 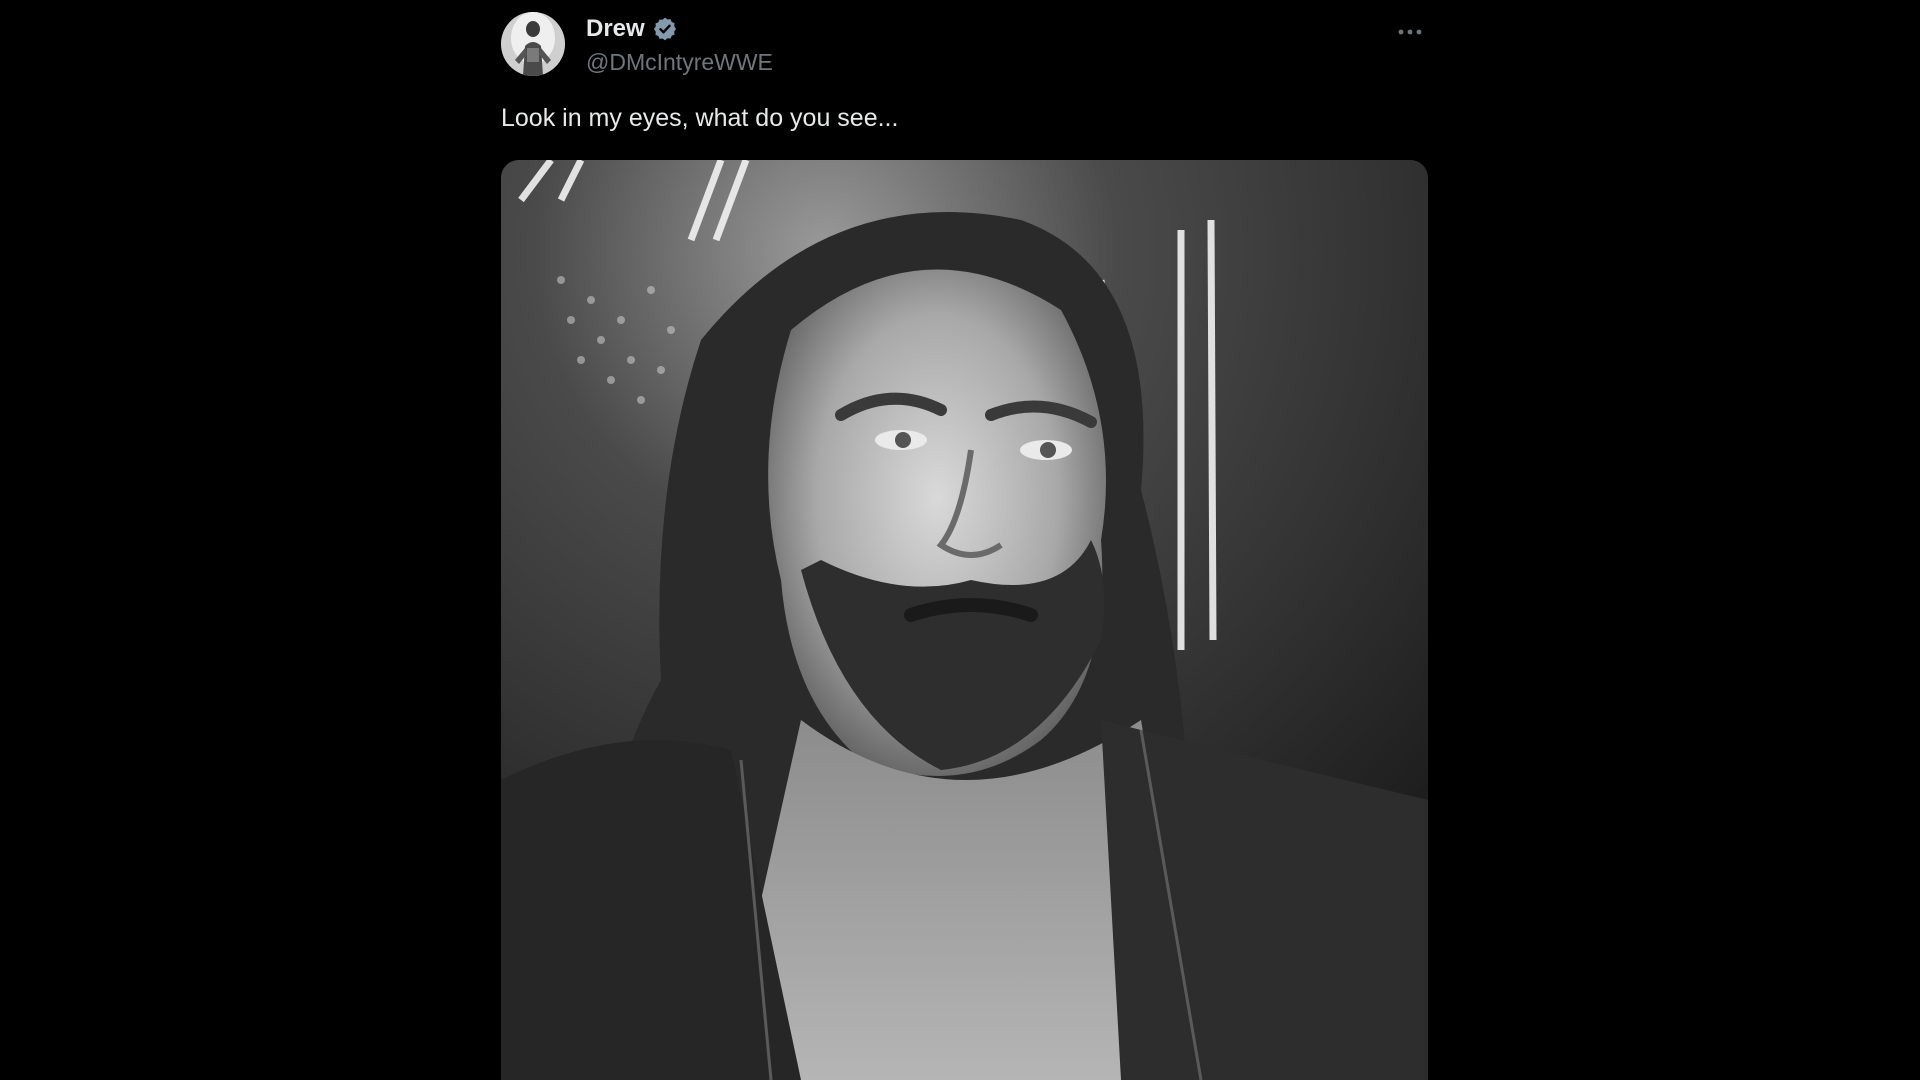 I want to click on author-name-row: Drew, so click(x=632, y=29).